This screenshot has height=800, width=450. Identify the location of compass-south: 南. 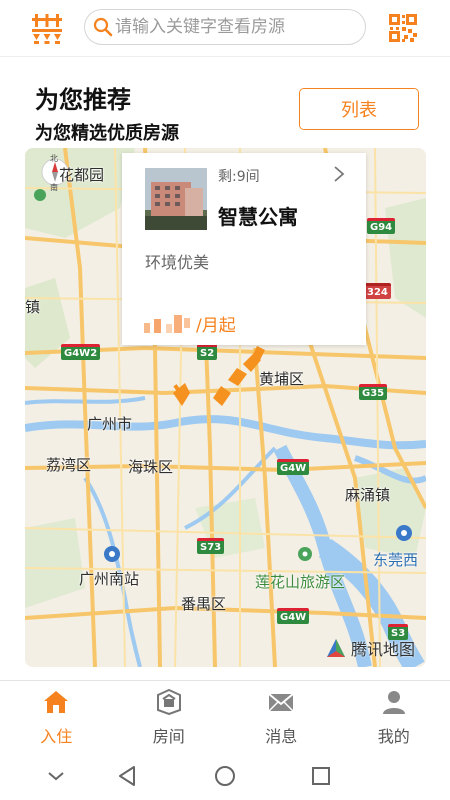
(54, 187).